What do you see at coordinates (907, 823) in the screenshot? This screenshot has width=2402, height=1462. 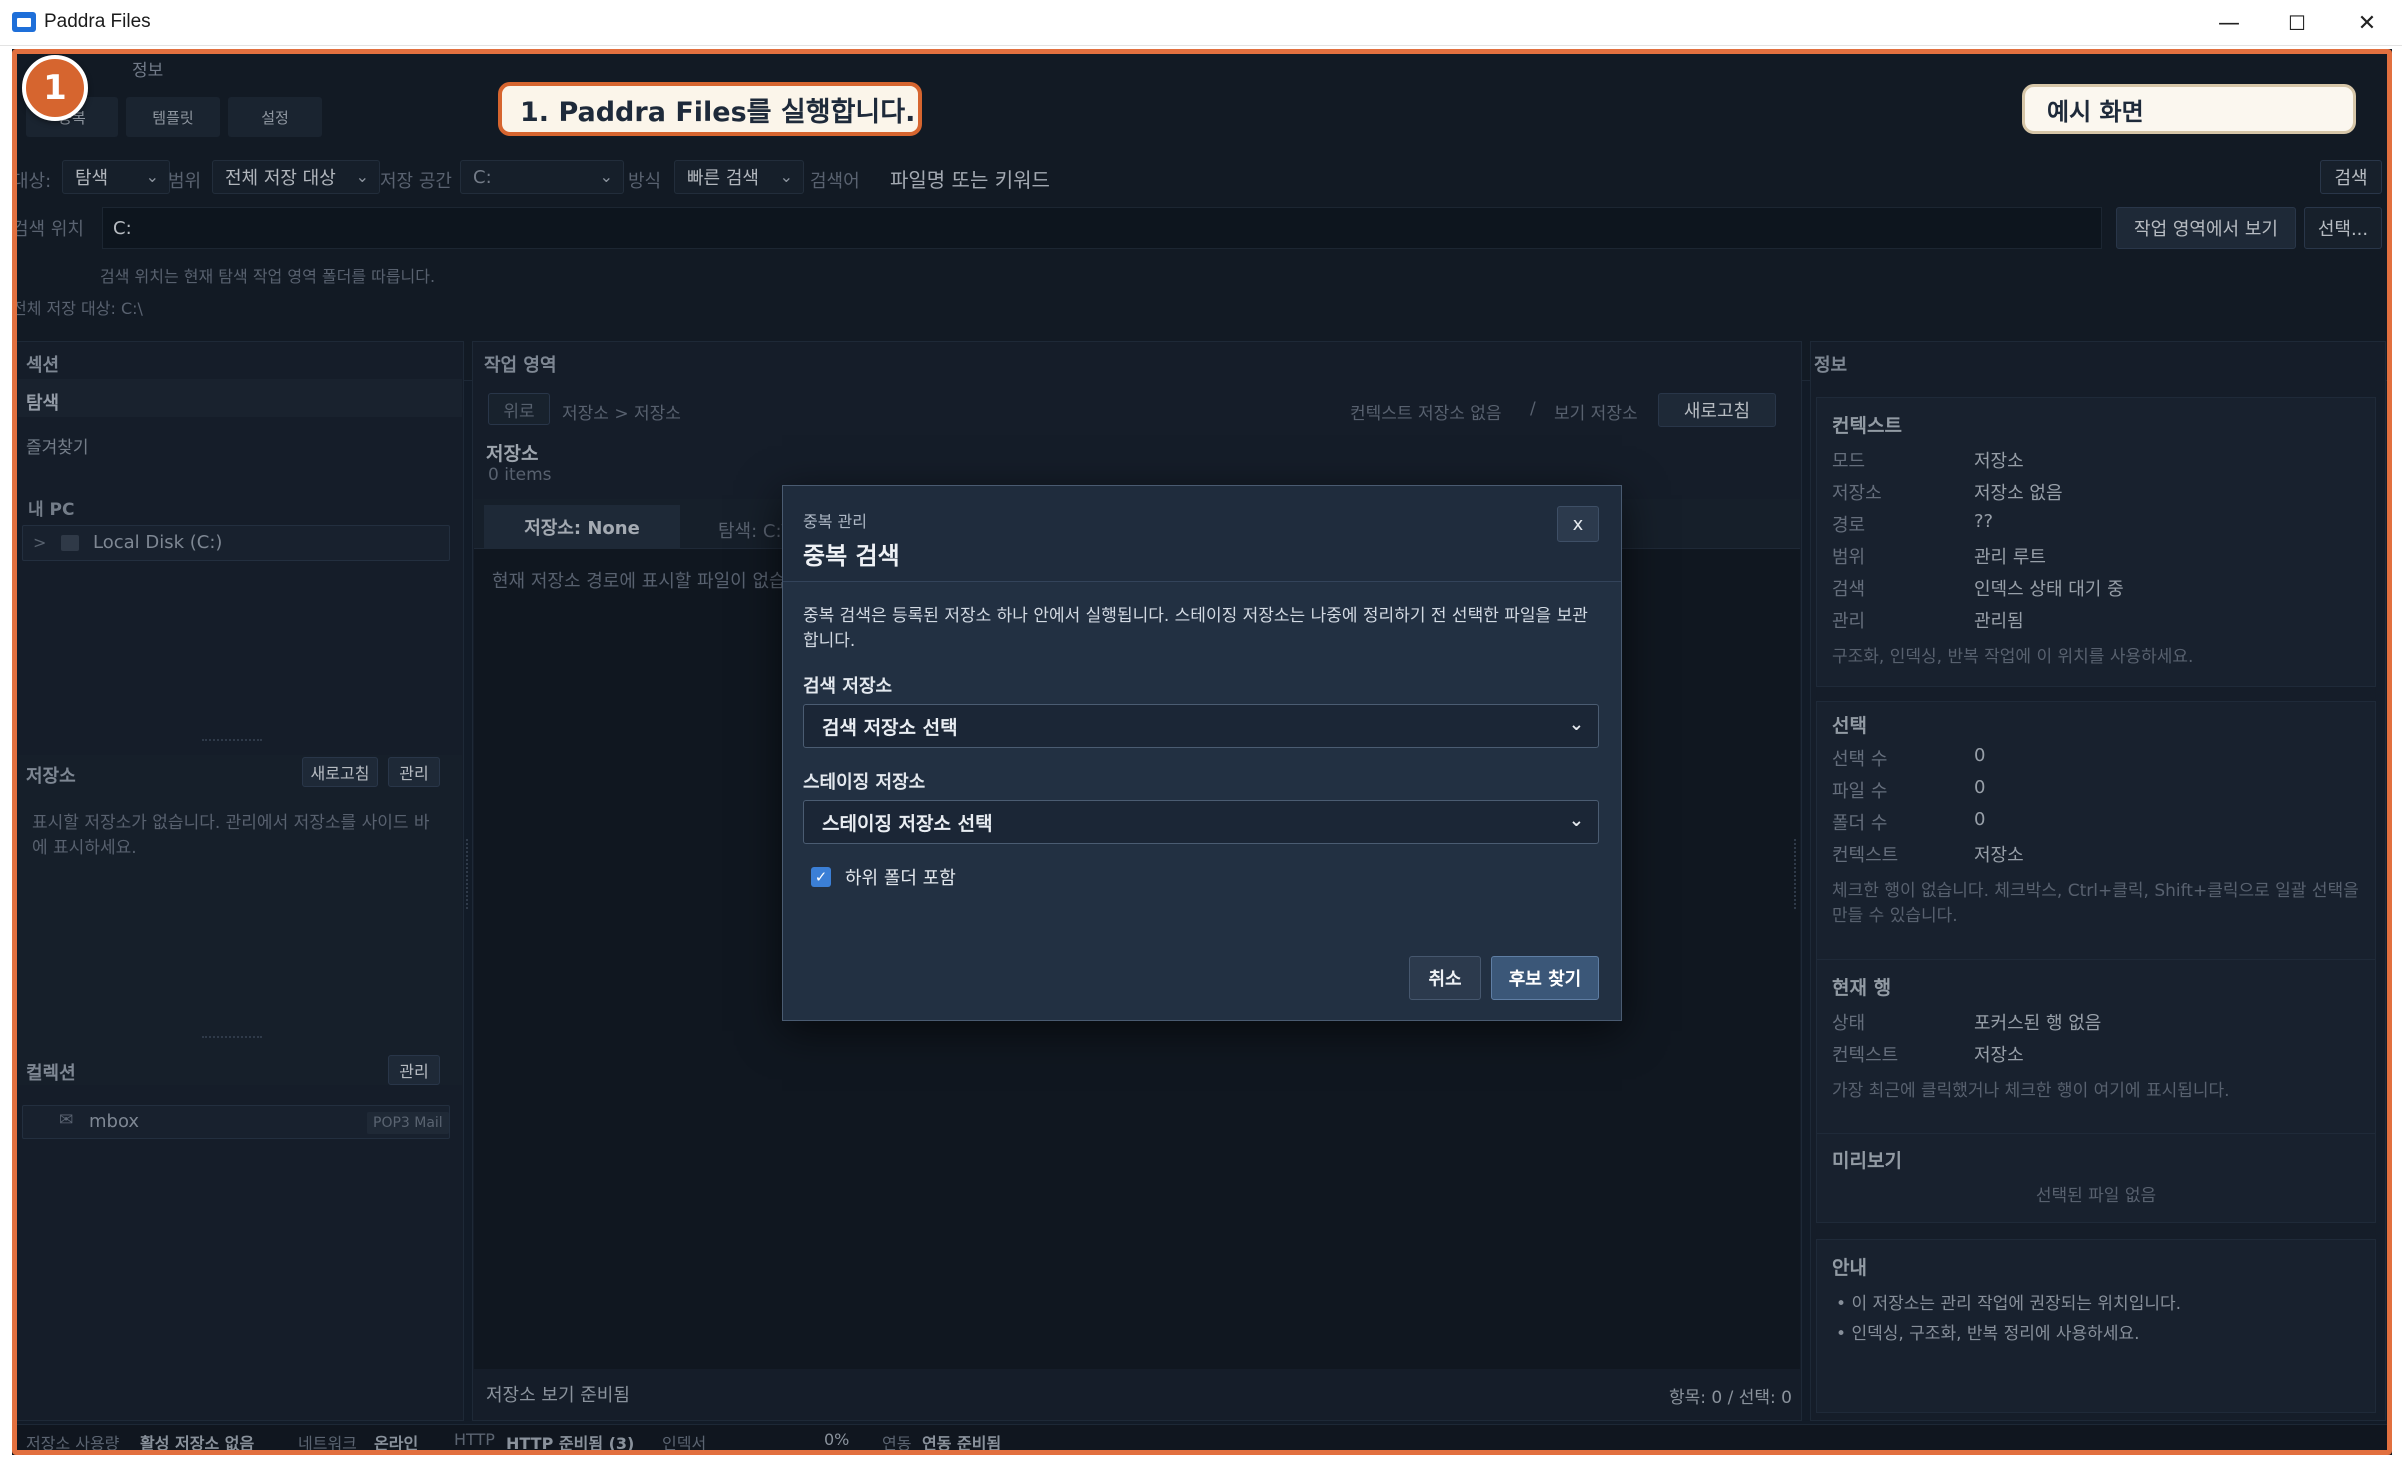 I see `staging-storage-select-value: 스테이징 저장소 선택` at bounding box center [907, 823].